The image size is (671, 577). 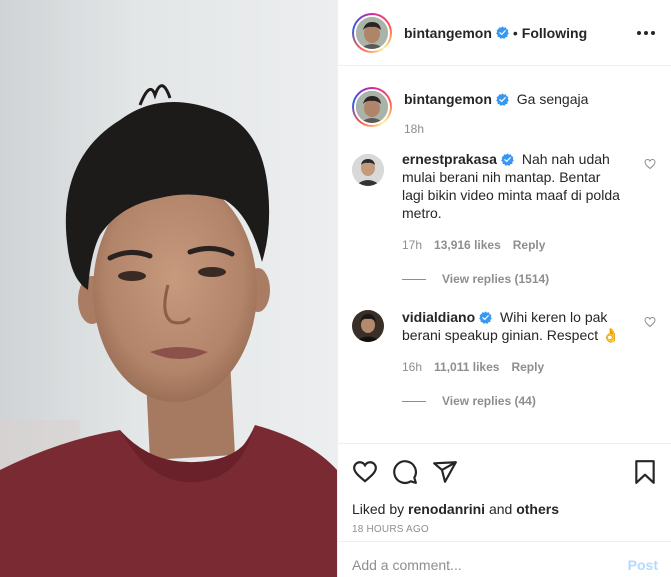 I want to click on post-header: bintangemon • Following, so click(x=504, y=33).